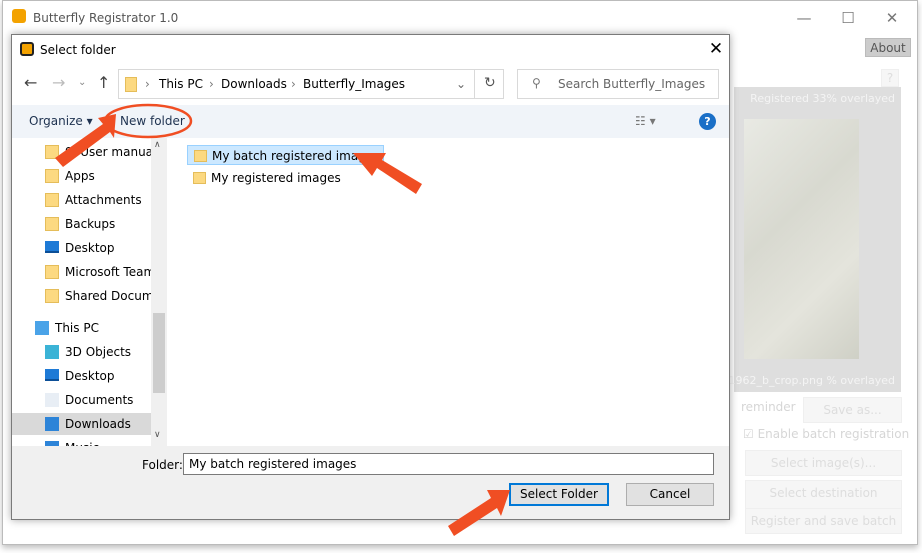  What do you see at coordinates (85, 140) in the screenshot?
I see `arrow-new-folder` at bounding box center [85, 140].